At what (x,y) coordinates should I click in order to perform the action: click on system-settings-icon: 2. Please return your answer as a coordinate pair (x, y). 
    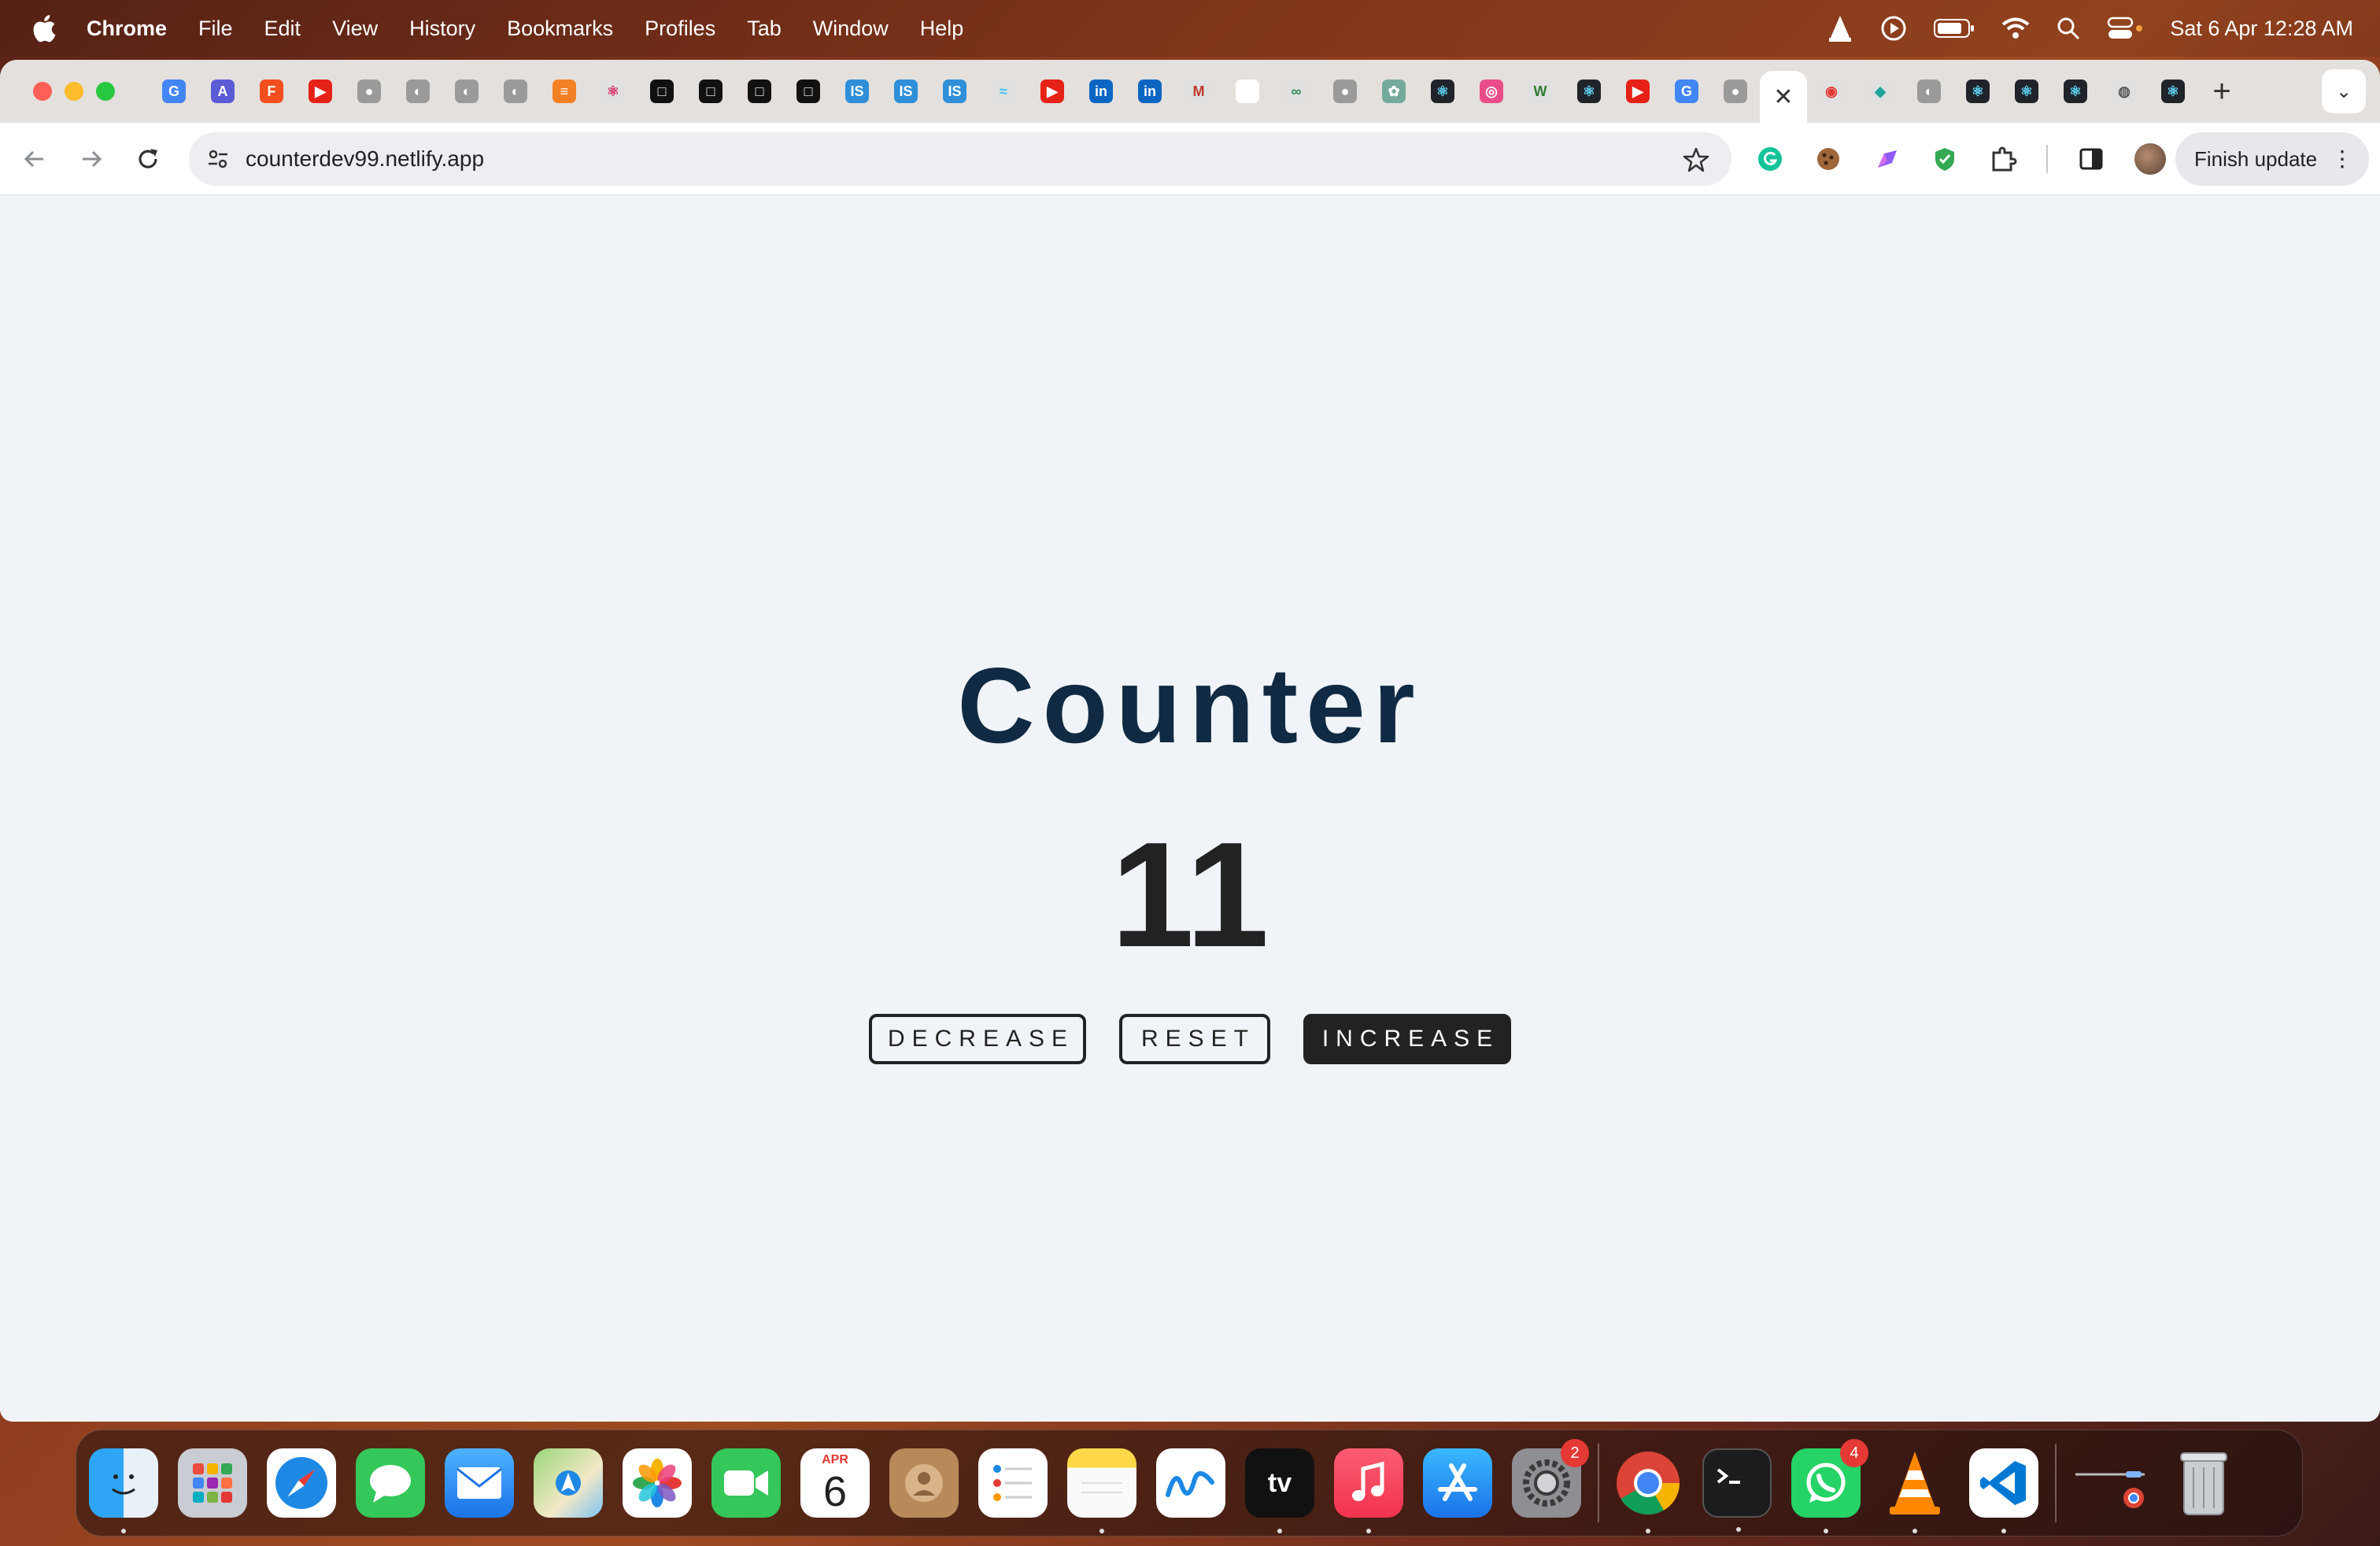
    Looking at the image, I should click on (1550, 1479).